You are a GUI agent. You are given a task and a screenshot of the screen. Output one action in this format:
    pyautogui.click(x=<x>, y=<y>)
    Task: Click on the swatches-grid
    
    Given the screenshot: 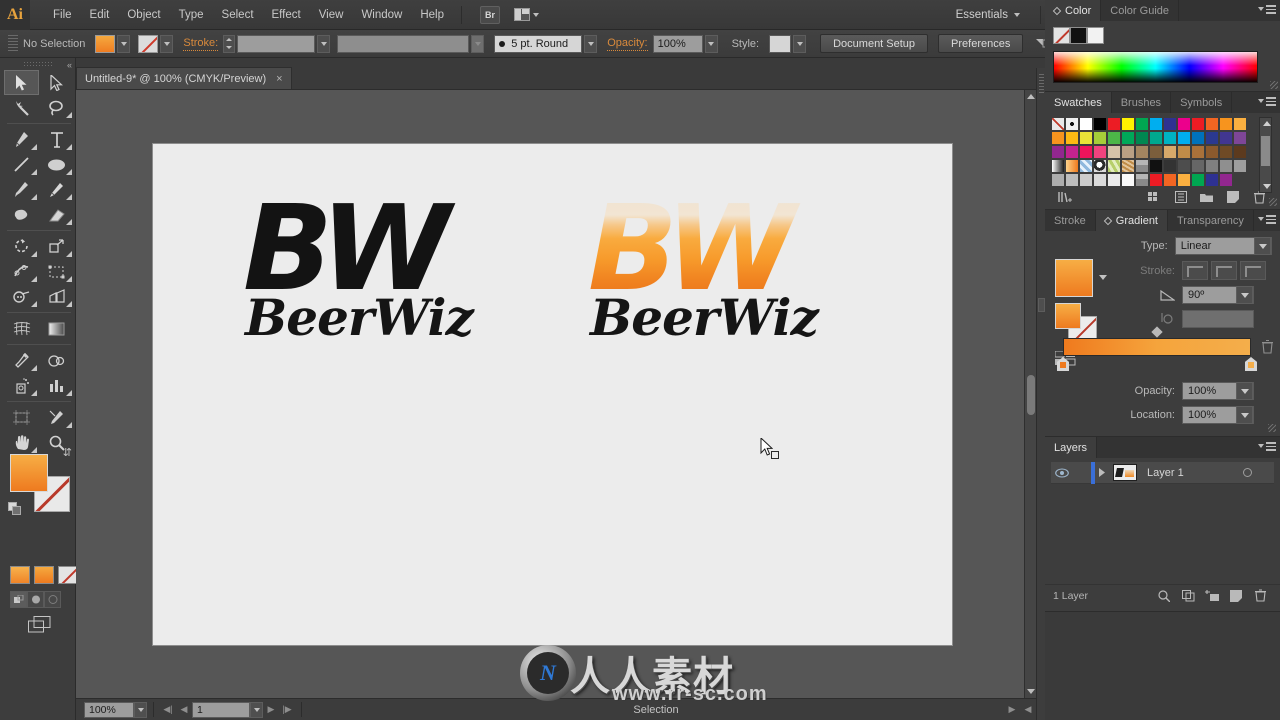 What is the action you would take?
    pyautogui.click(x=1149, y=152)
    